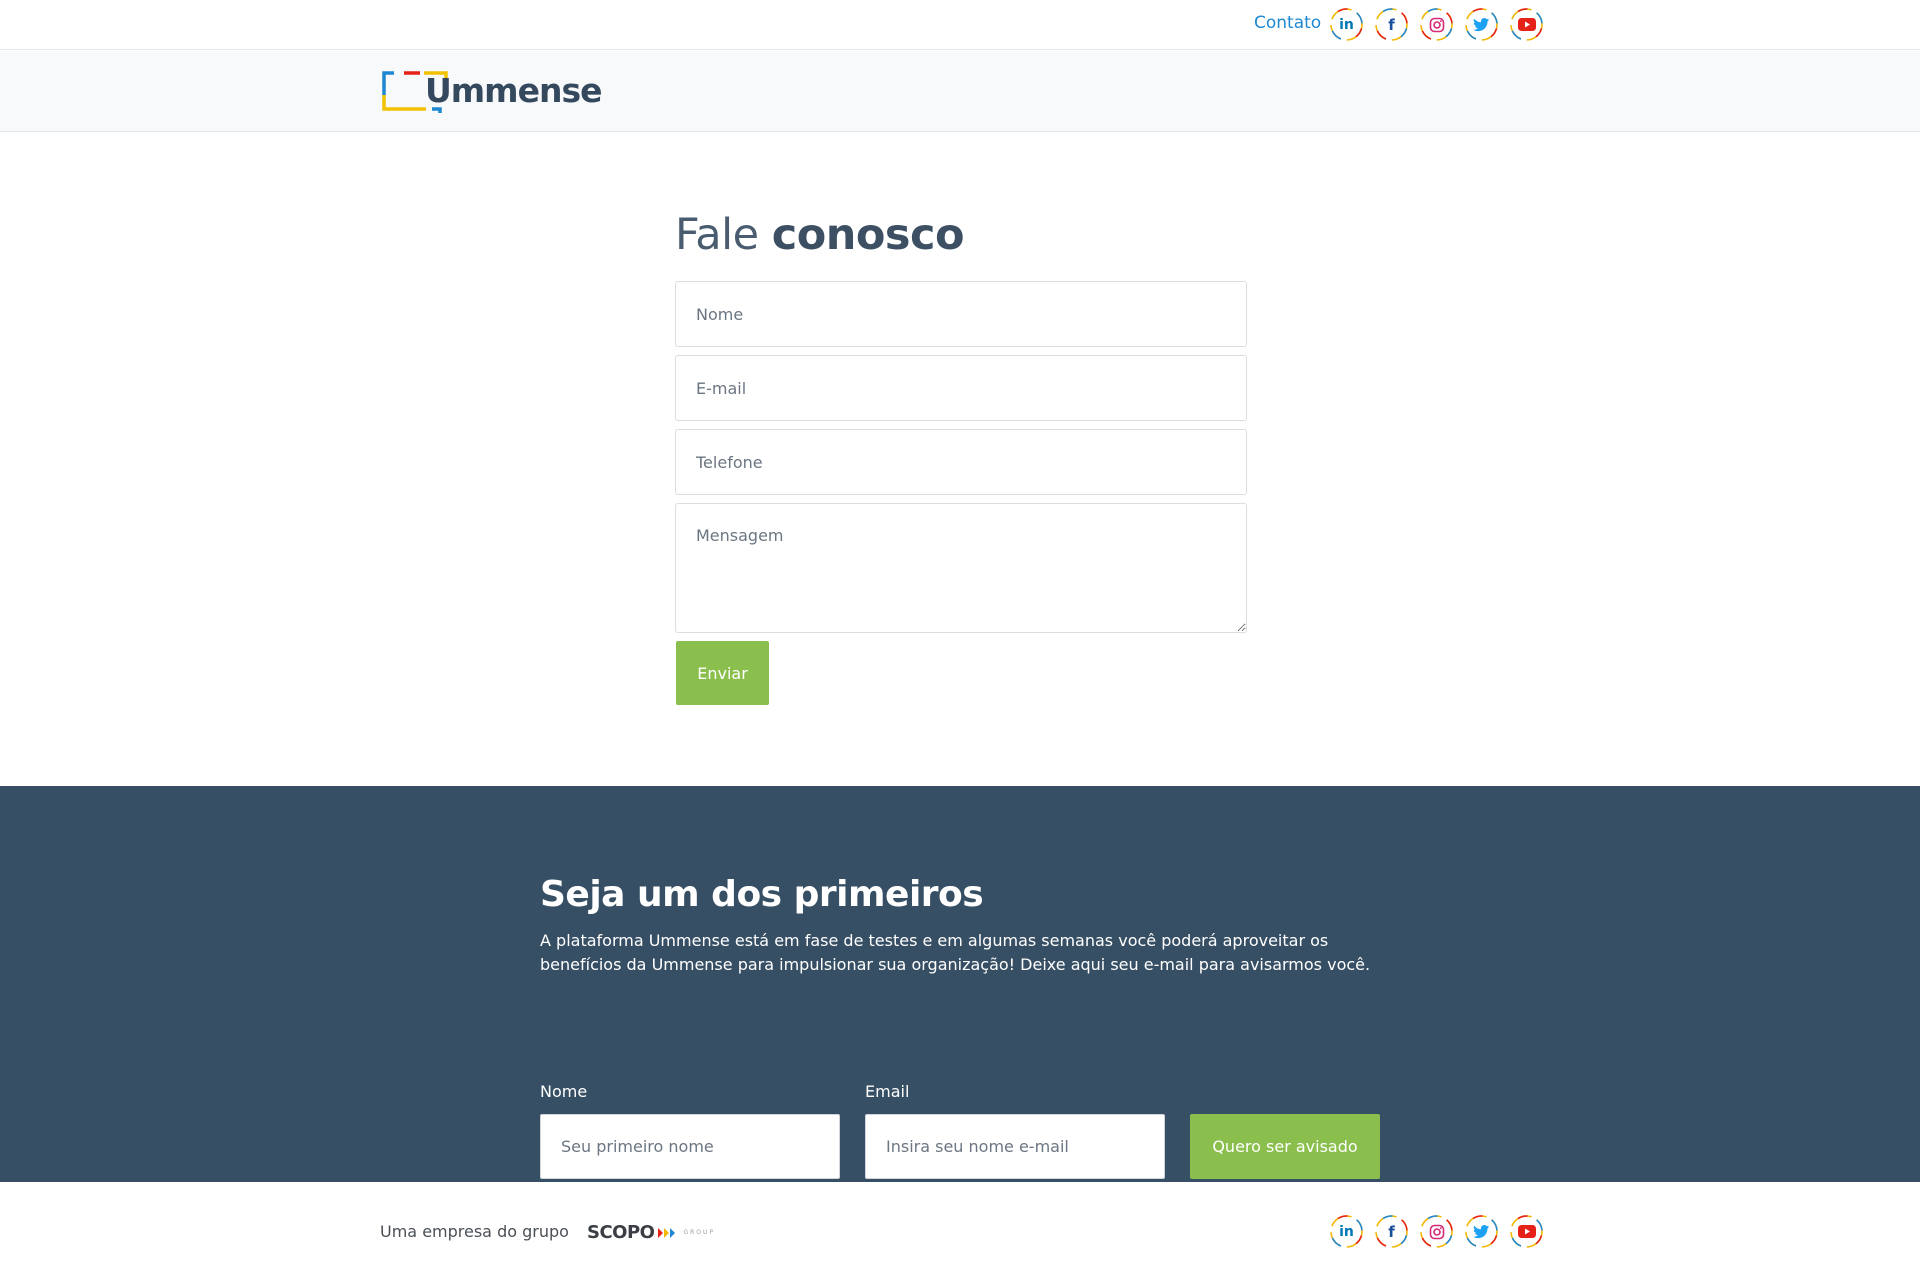  Describe the element at coordinates (961, 462) in the screenshot. I see `contact-phone-input` at that location.